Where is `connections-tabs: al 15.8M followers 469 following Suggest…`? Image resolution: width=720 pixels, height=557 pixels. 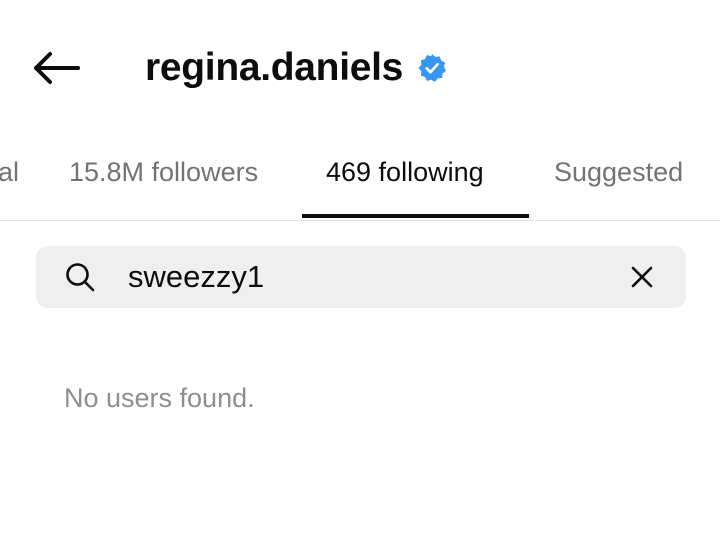 connections-tabs: al 15.8M followers 469 following Suggest… is located at coordinates (360, 180).